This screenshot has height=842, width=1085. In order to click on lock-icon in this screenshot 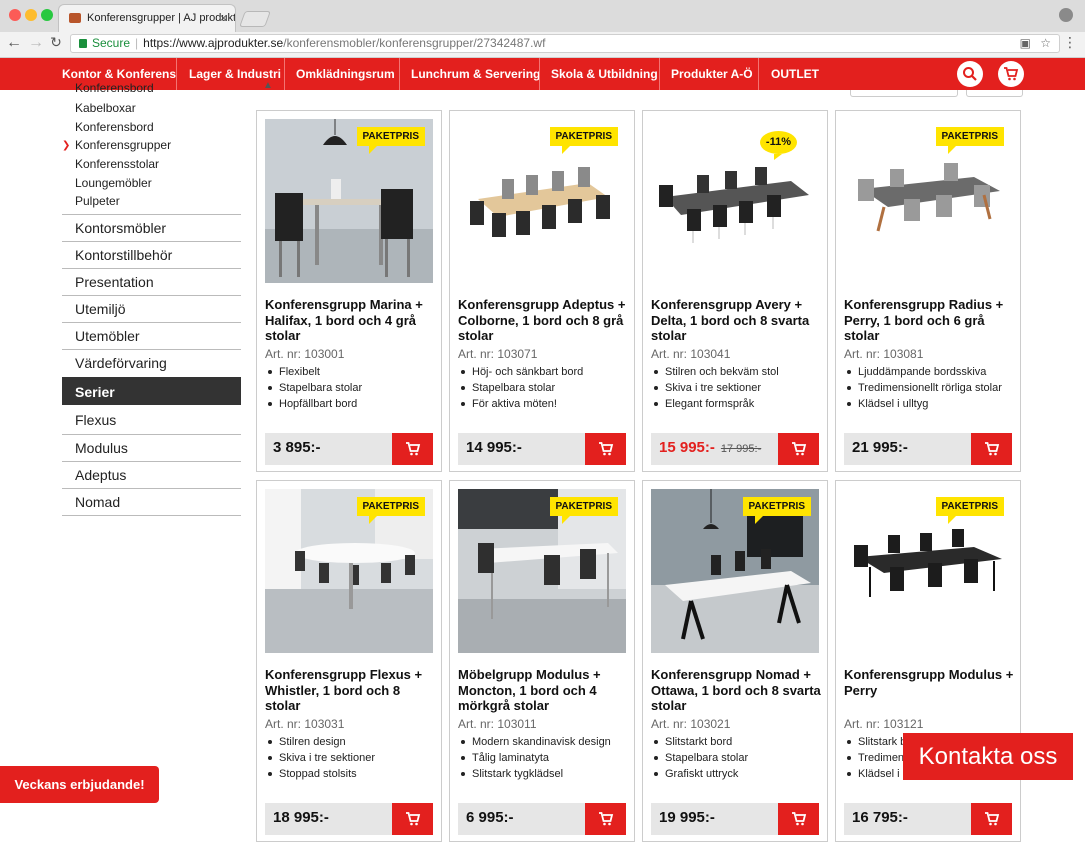, I will do `click(83, 43)`.